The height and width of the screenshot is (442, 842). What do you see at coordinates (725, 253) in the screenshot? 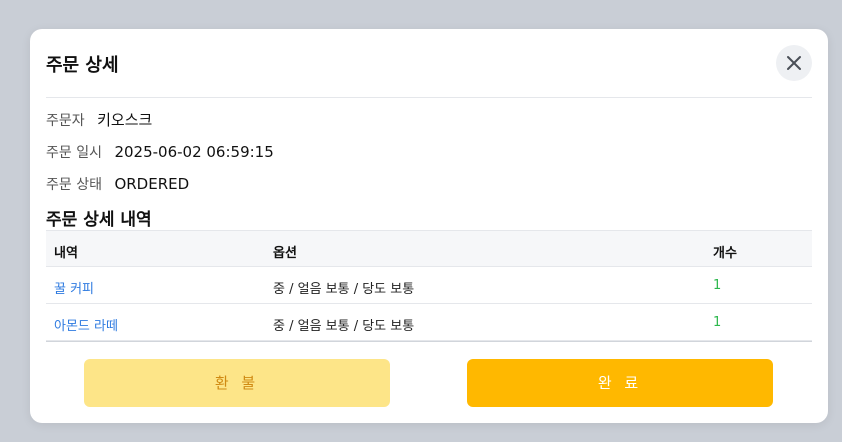
I see `header-quantity: 개수` at bounding box center [725, 253].